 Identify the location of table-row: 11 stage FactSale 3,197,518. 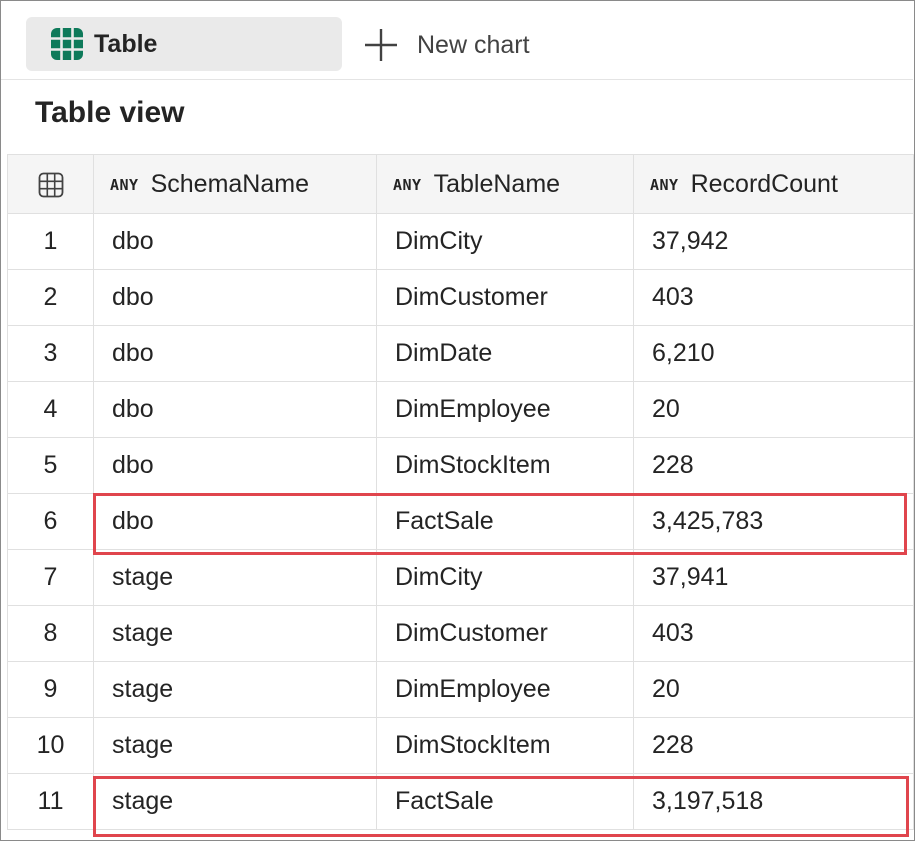
(460, 801).